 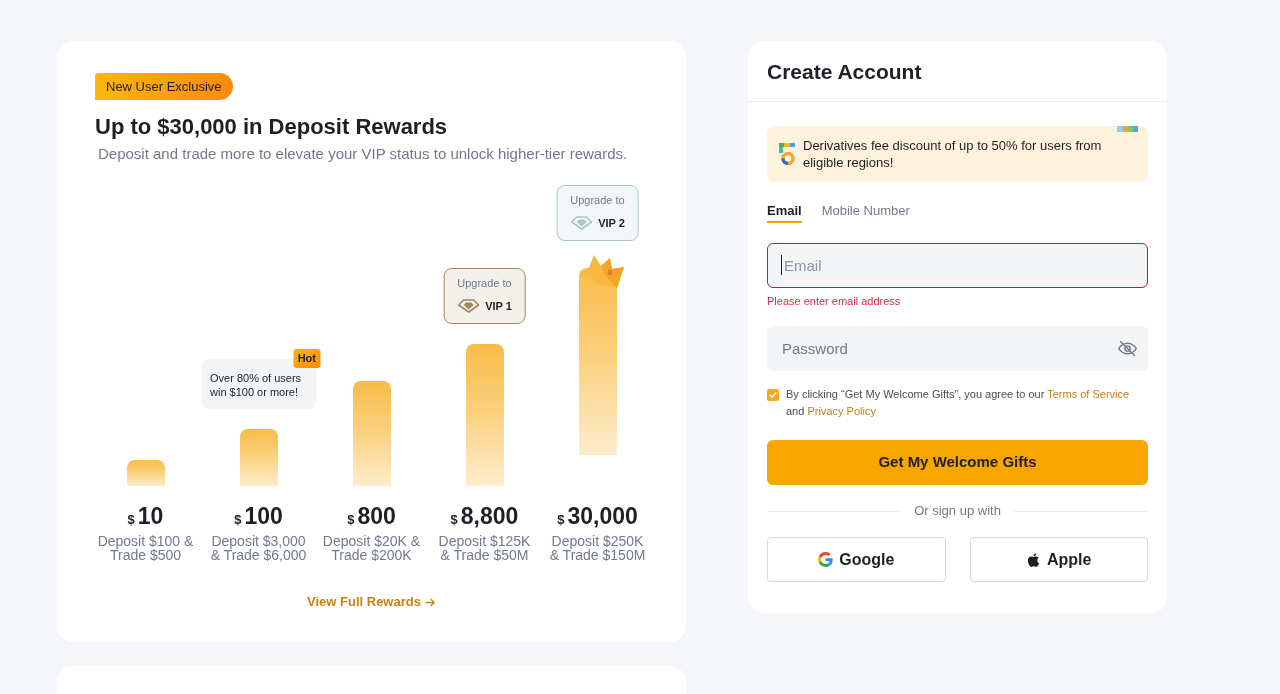 What do you see at coordinates (484, 548) in the screenshot?
I see `requirement-text: Deposit $125K & Trade $50M` at bounding box center [484, 548].